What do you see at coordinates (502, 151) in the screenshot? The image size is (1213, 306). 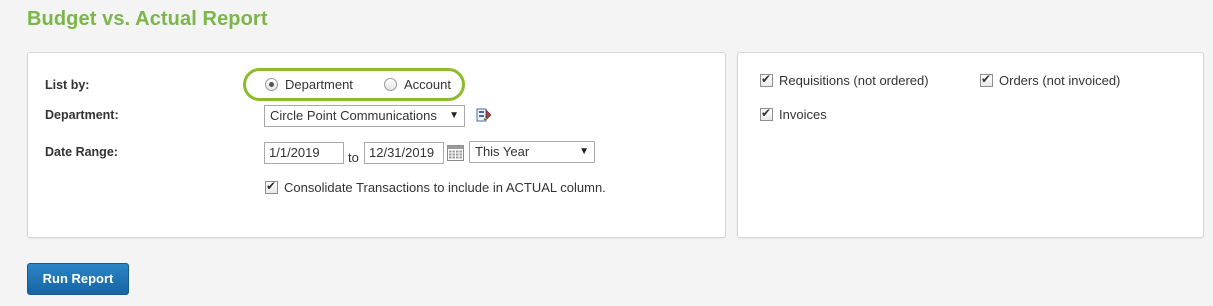 I see `date-preset-value: This Year` at bounding box center [502, 151].